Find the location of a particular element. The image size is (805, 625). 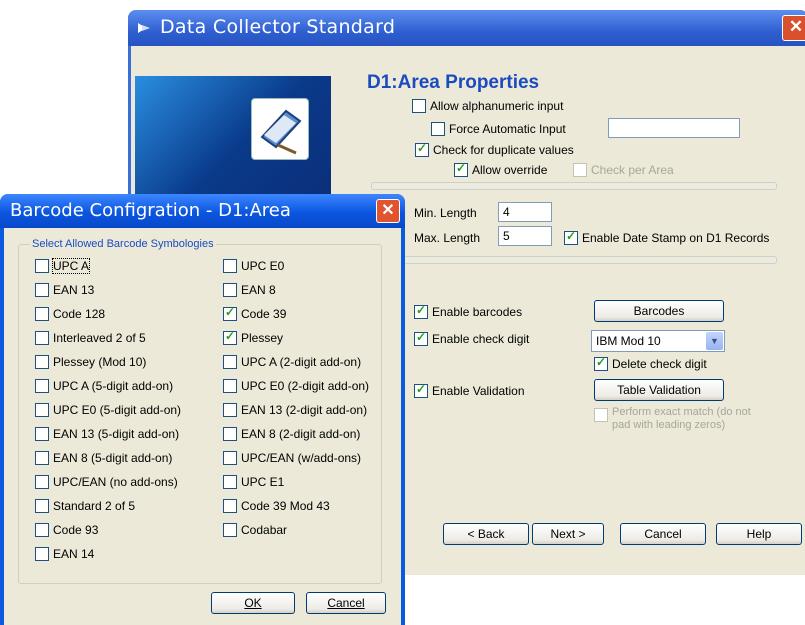

symbology-checkbox: EAN 13 (2-digit add-on) is located at coordinates (295, 410).